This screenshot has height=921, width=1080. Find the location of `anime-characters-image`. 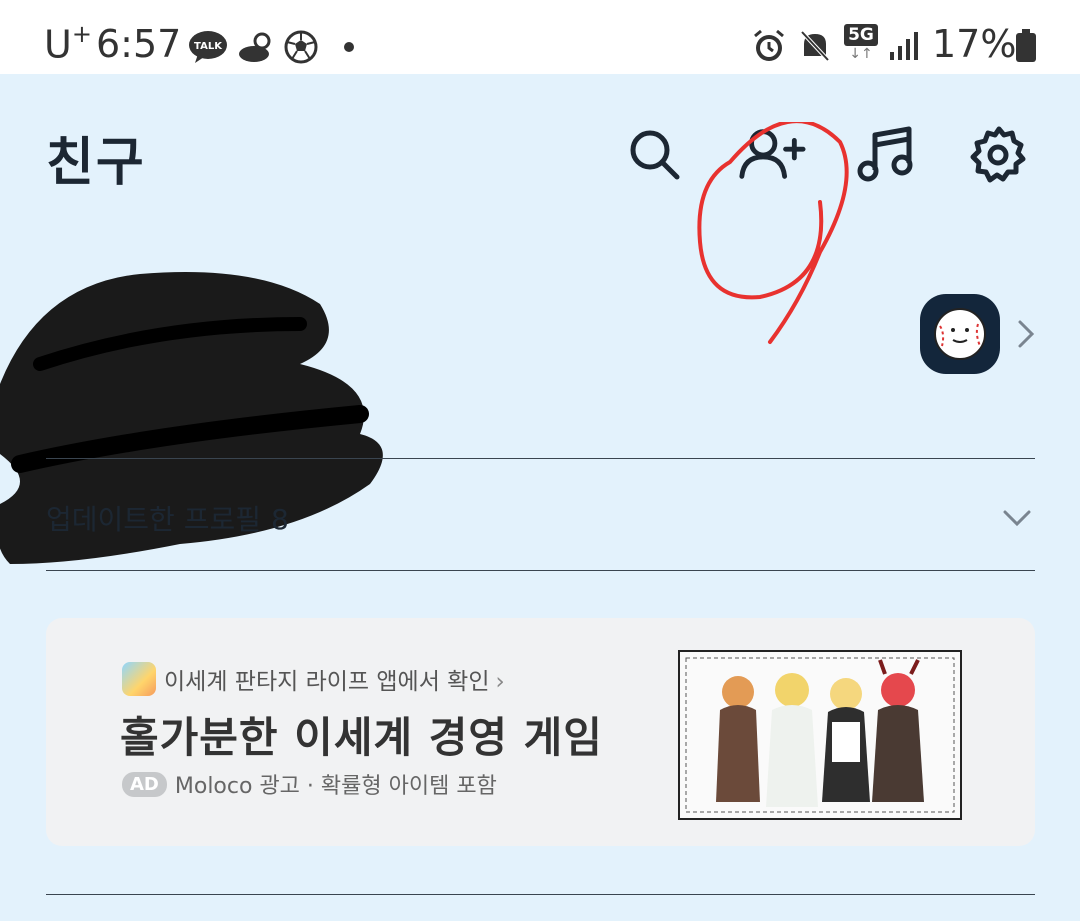

anime-characters-image is located at coordinates (820, 735).